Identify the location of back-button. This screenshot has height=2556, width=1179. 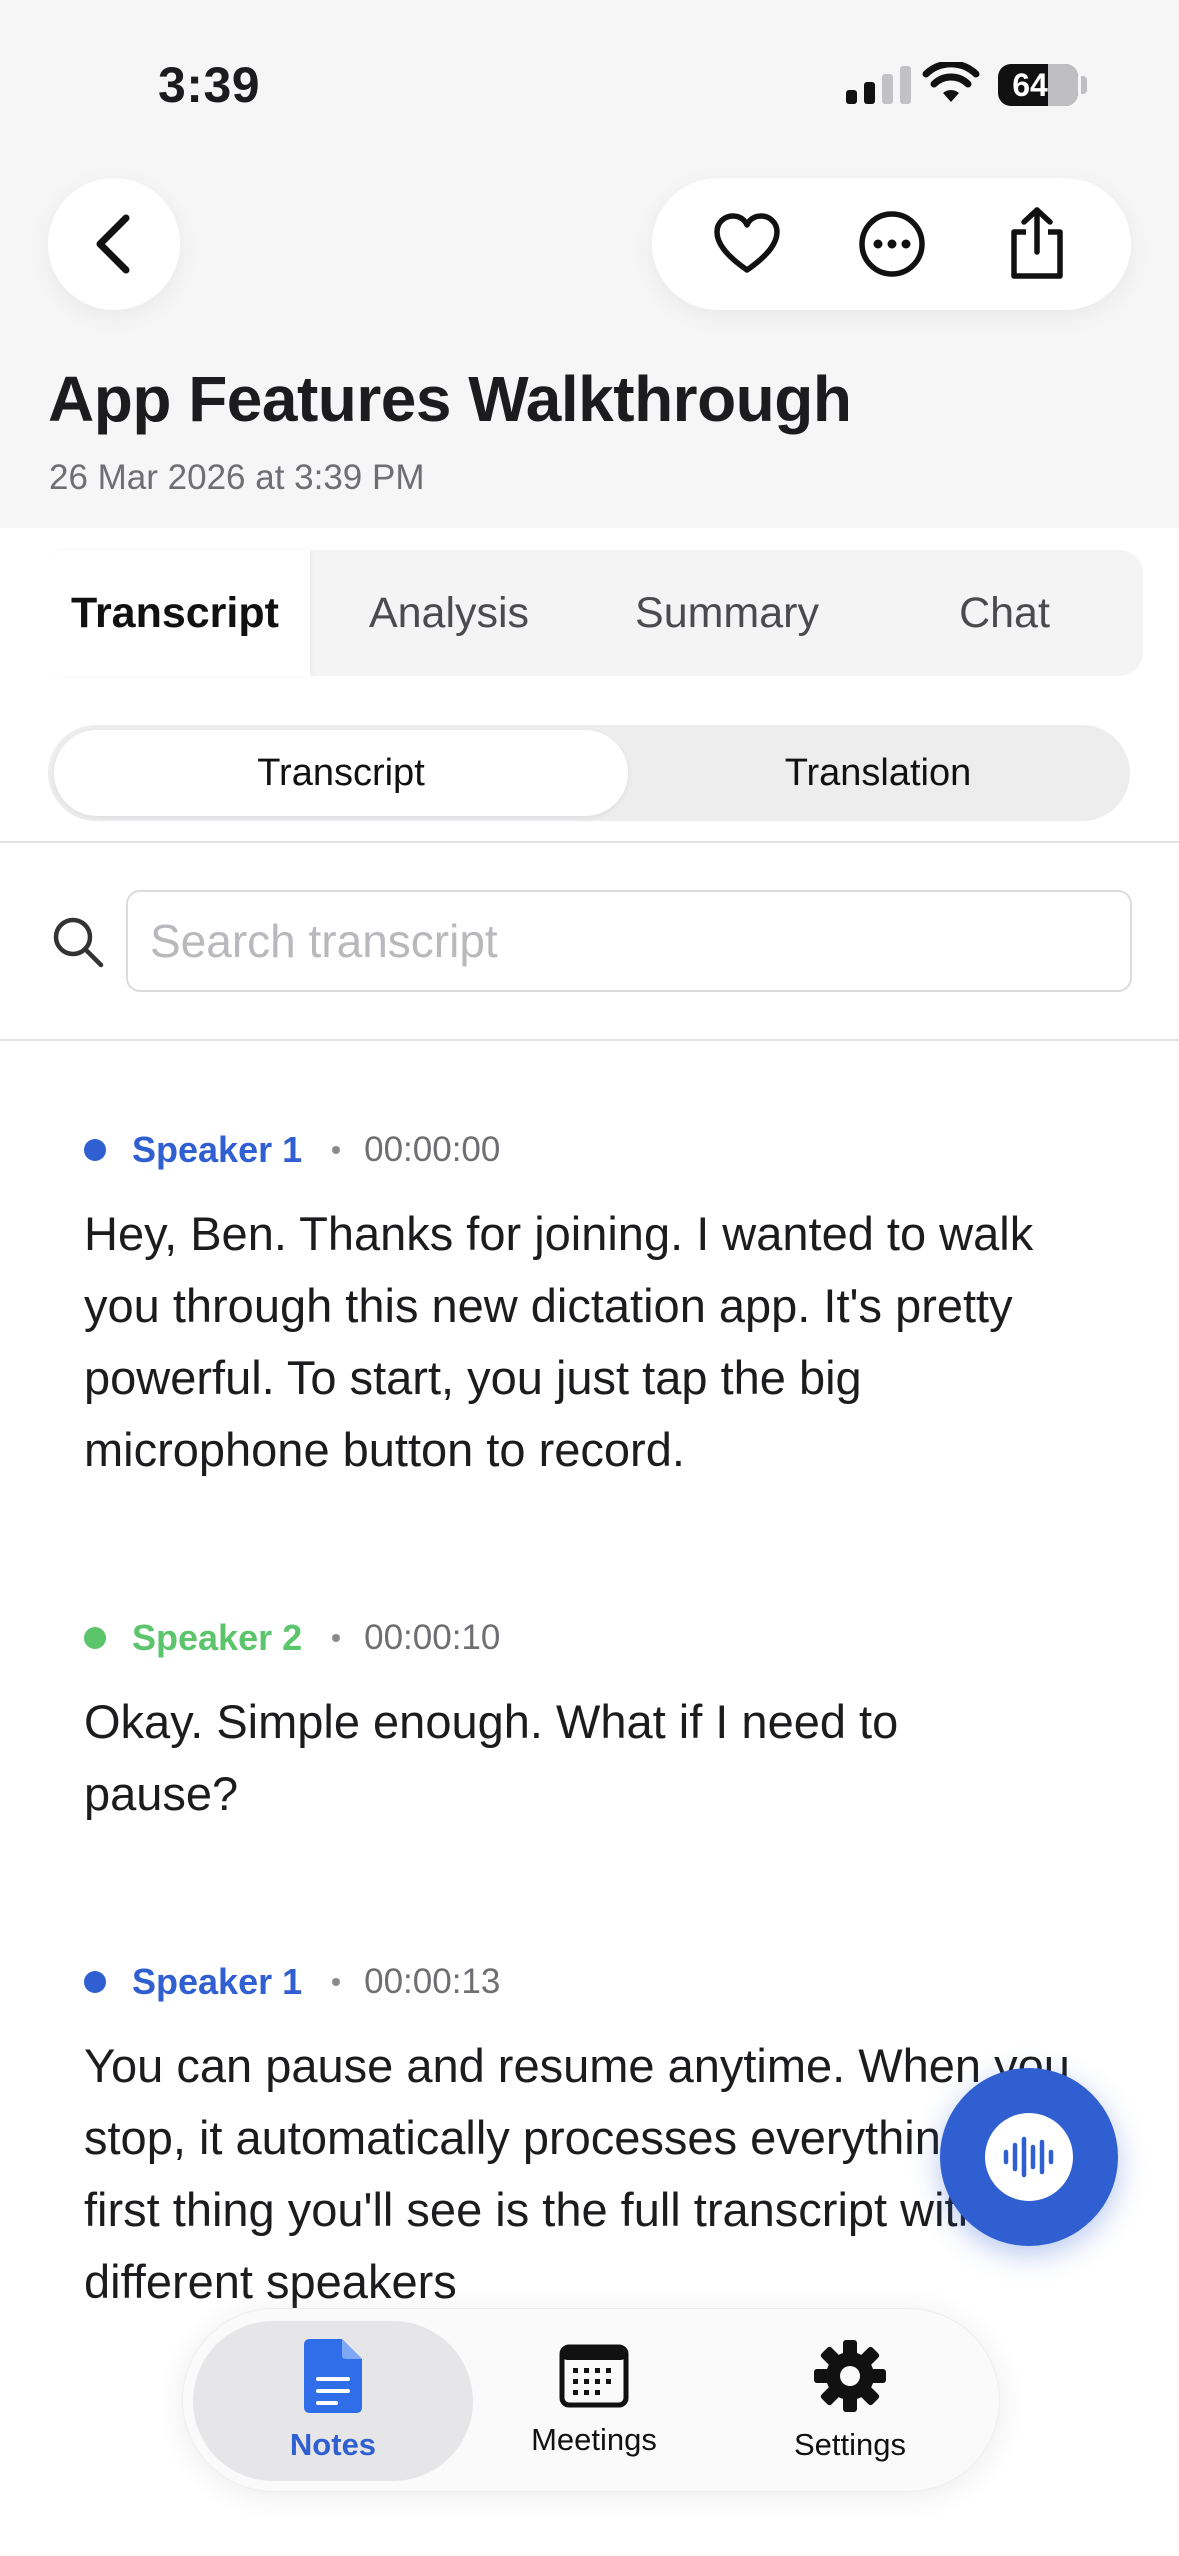
(114, 244).